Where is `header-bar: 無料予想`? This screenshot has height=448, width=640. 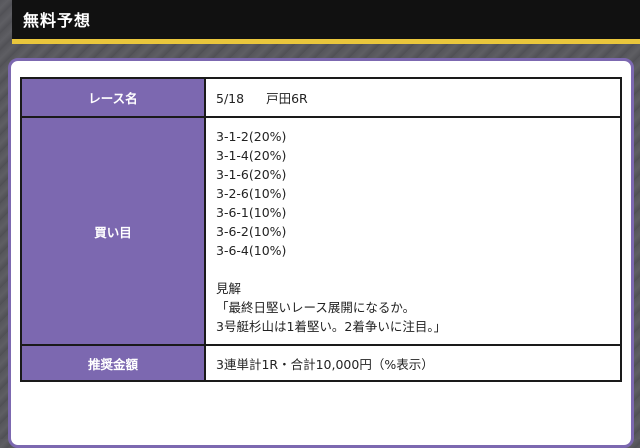 header-bar: 無料予想 is located at coordinates (326, 22).